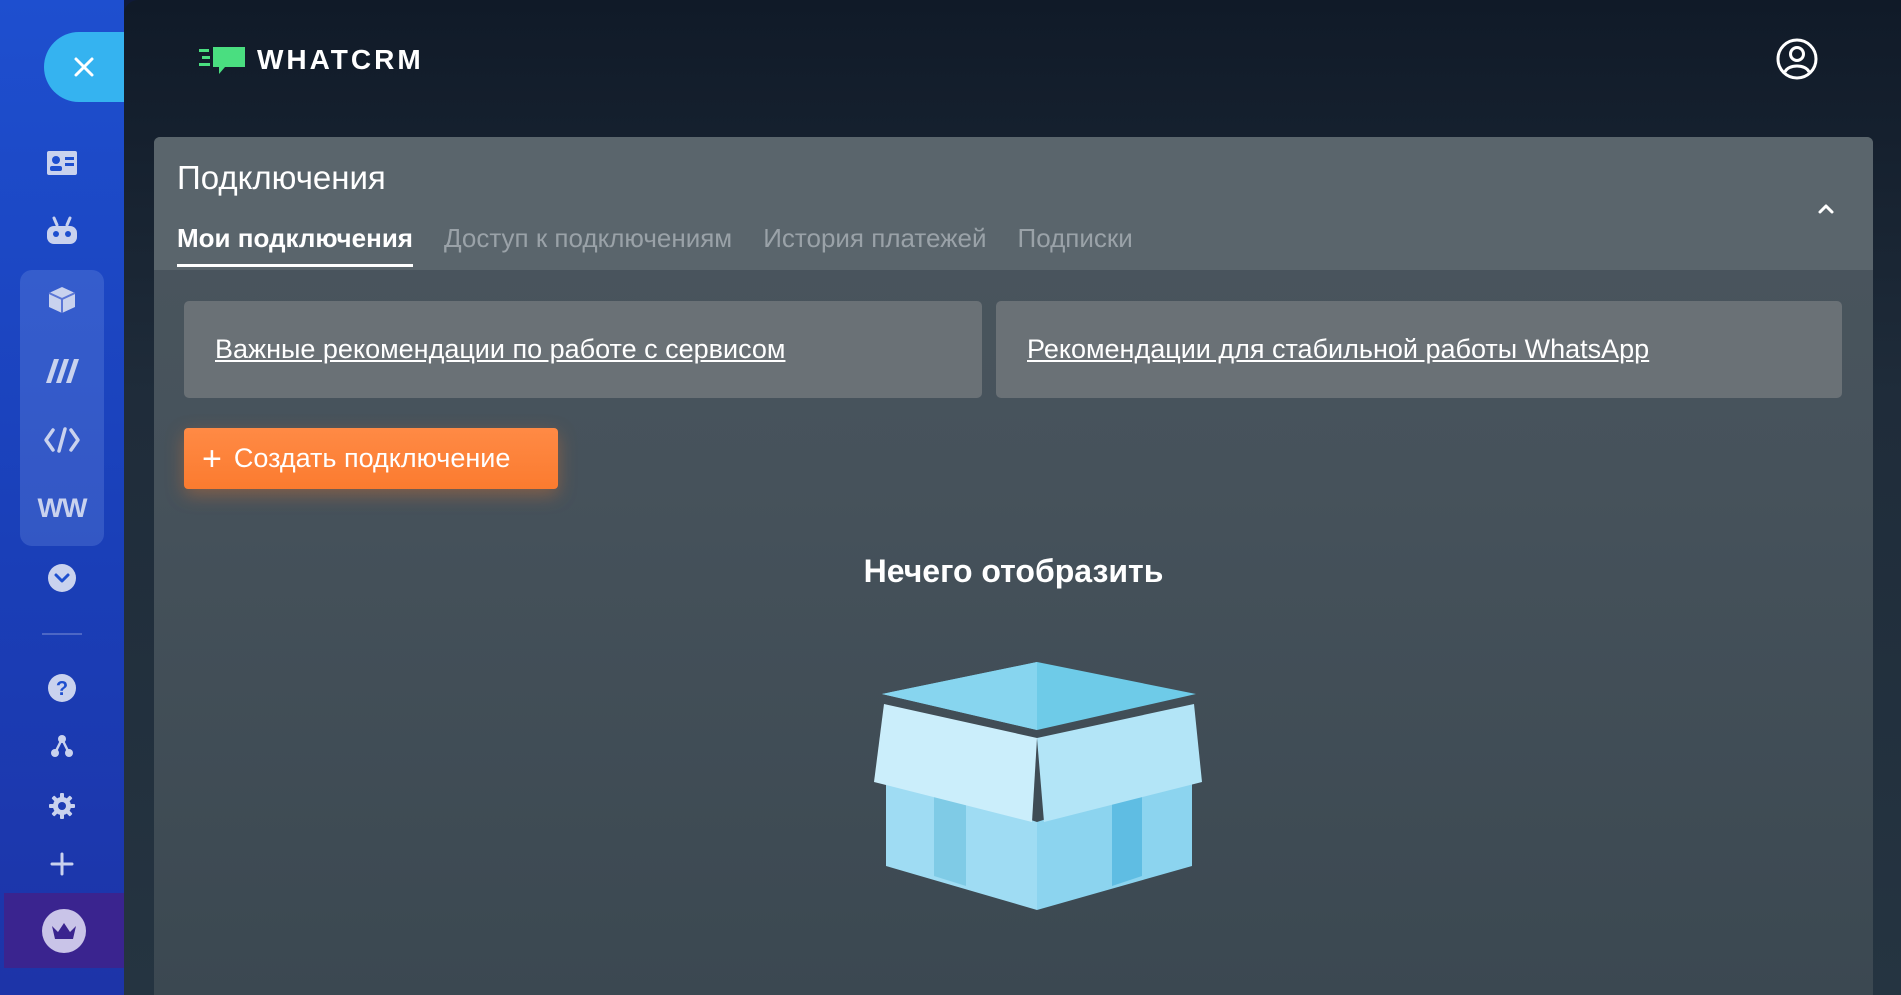 This screenshot has height=995, width=1901. Describe the element at coordinates (295, 245) in the screenshot. I see `tab-my-connections: Мои подключения` at that location.